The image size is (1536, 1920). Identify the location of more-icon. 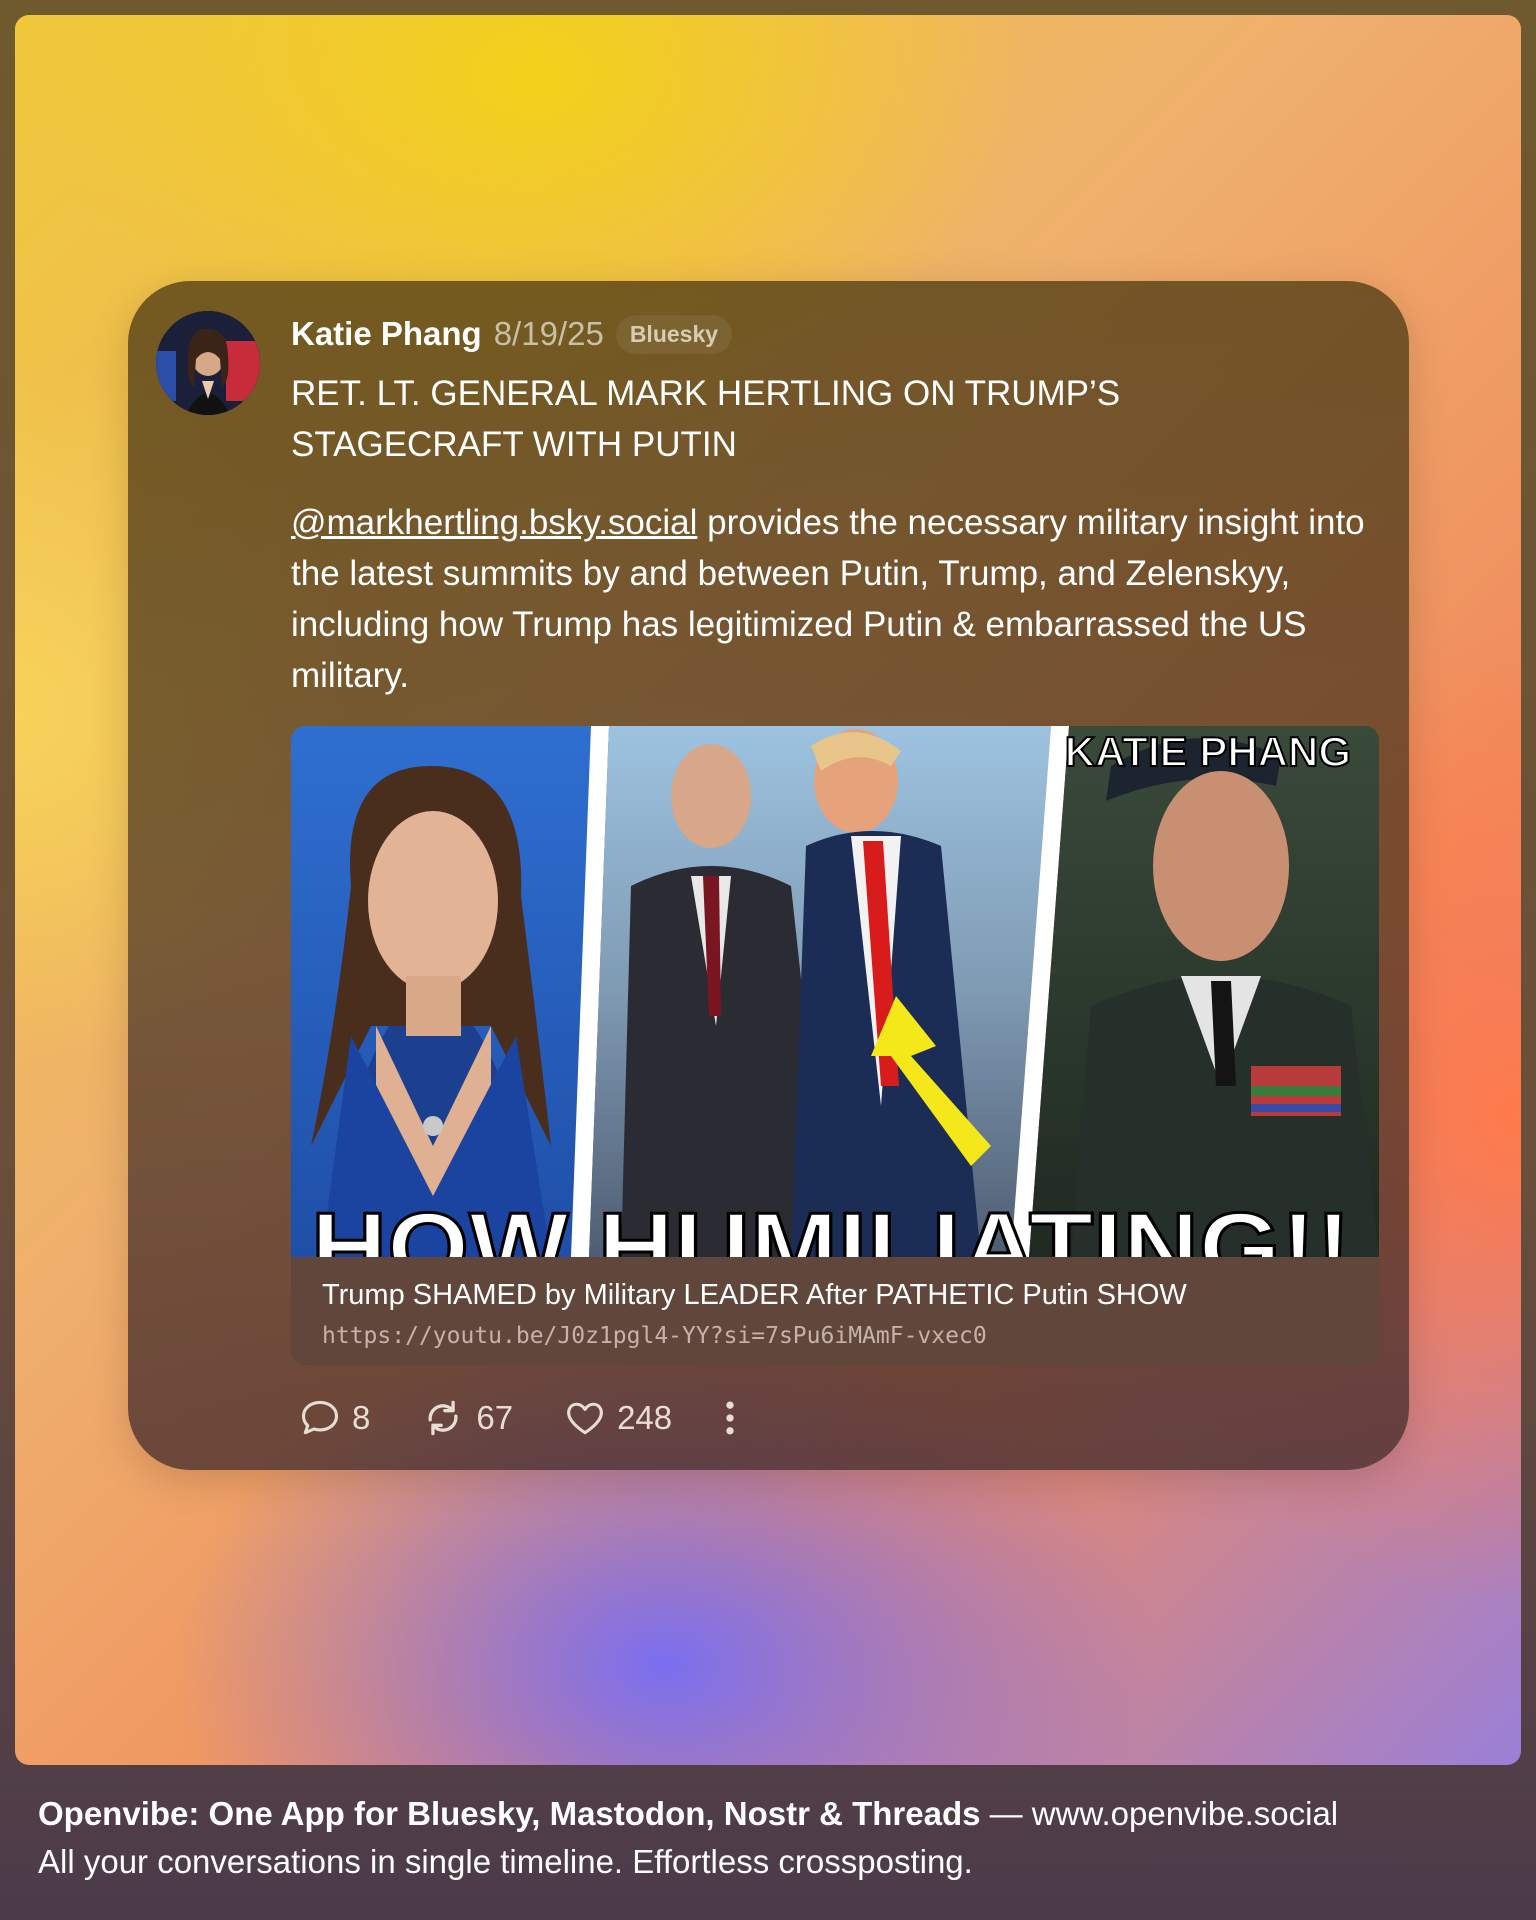
(730, 1418).